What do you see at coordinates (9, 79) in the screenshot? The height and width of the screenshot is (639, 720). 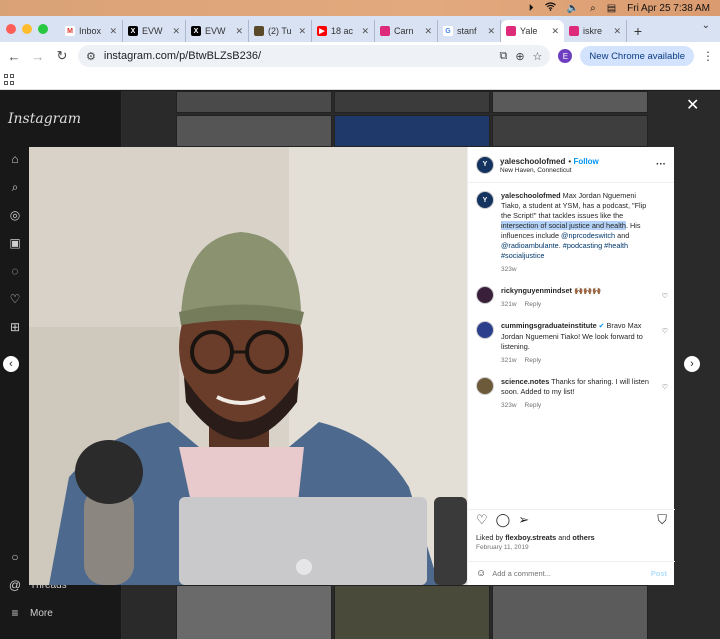 I see `apps-grid-icon` at bounding box center [9, 79].